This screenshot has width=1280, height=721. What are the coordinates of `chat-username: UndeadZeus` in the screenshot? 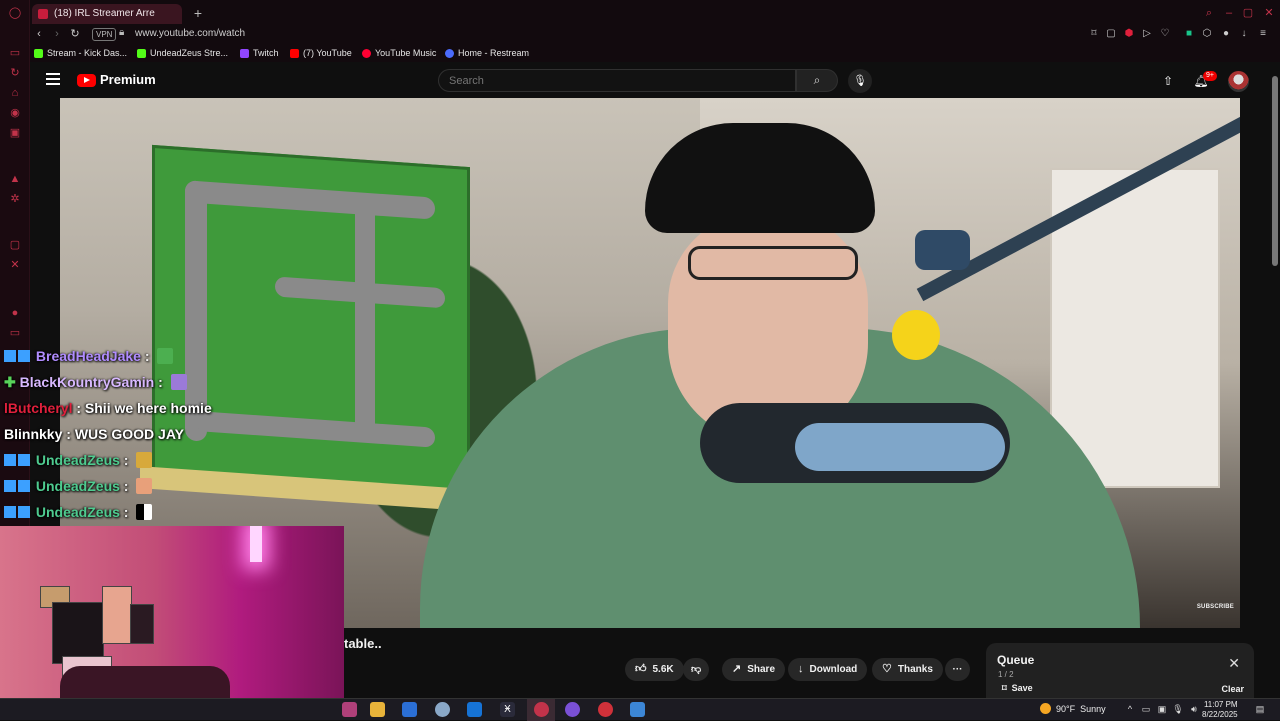 It's located at (77, 460).